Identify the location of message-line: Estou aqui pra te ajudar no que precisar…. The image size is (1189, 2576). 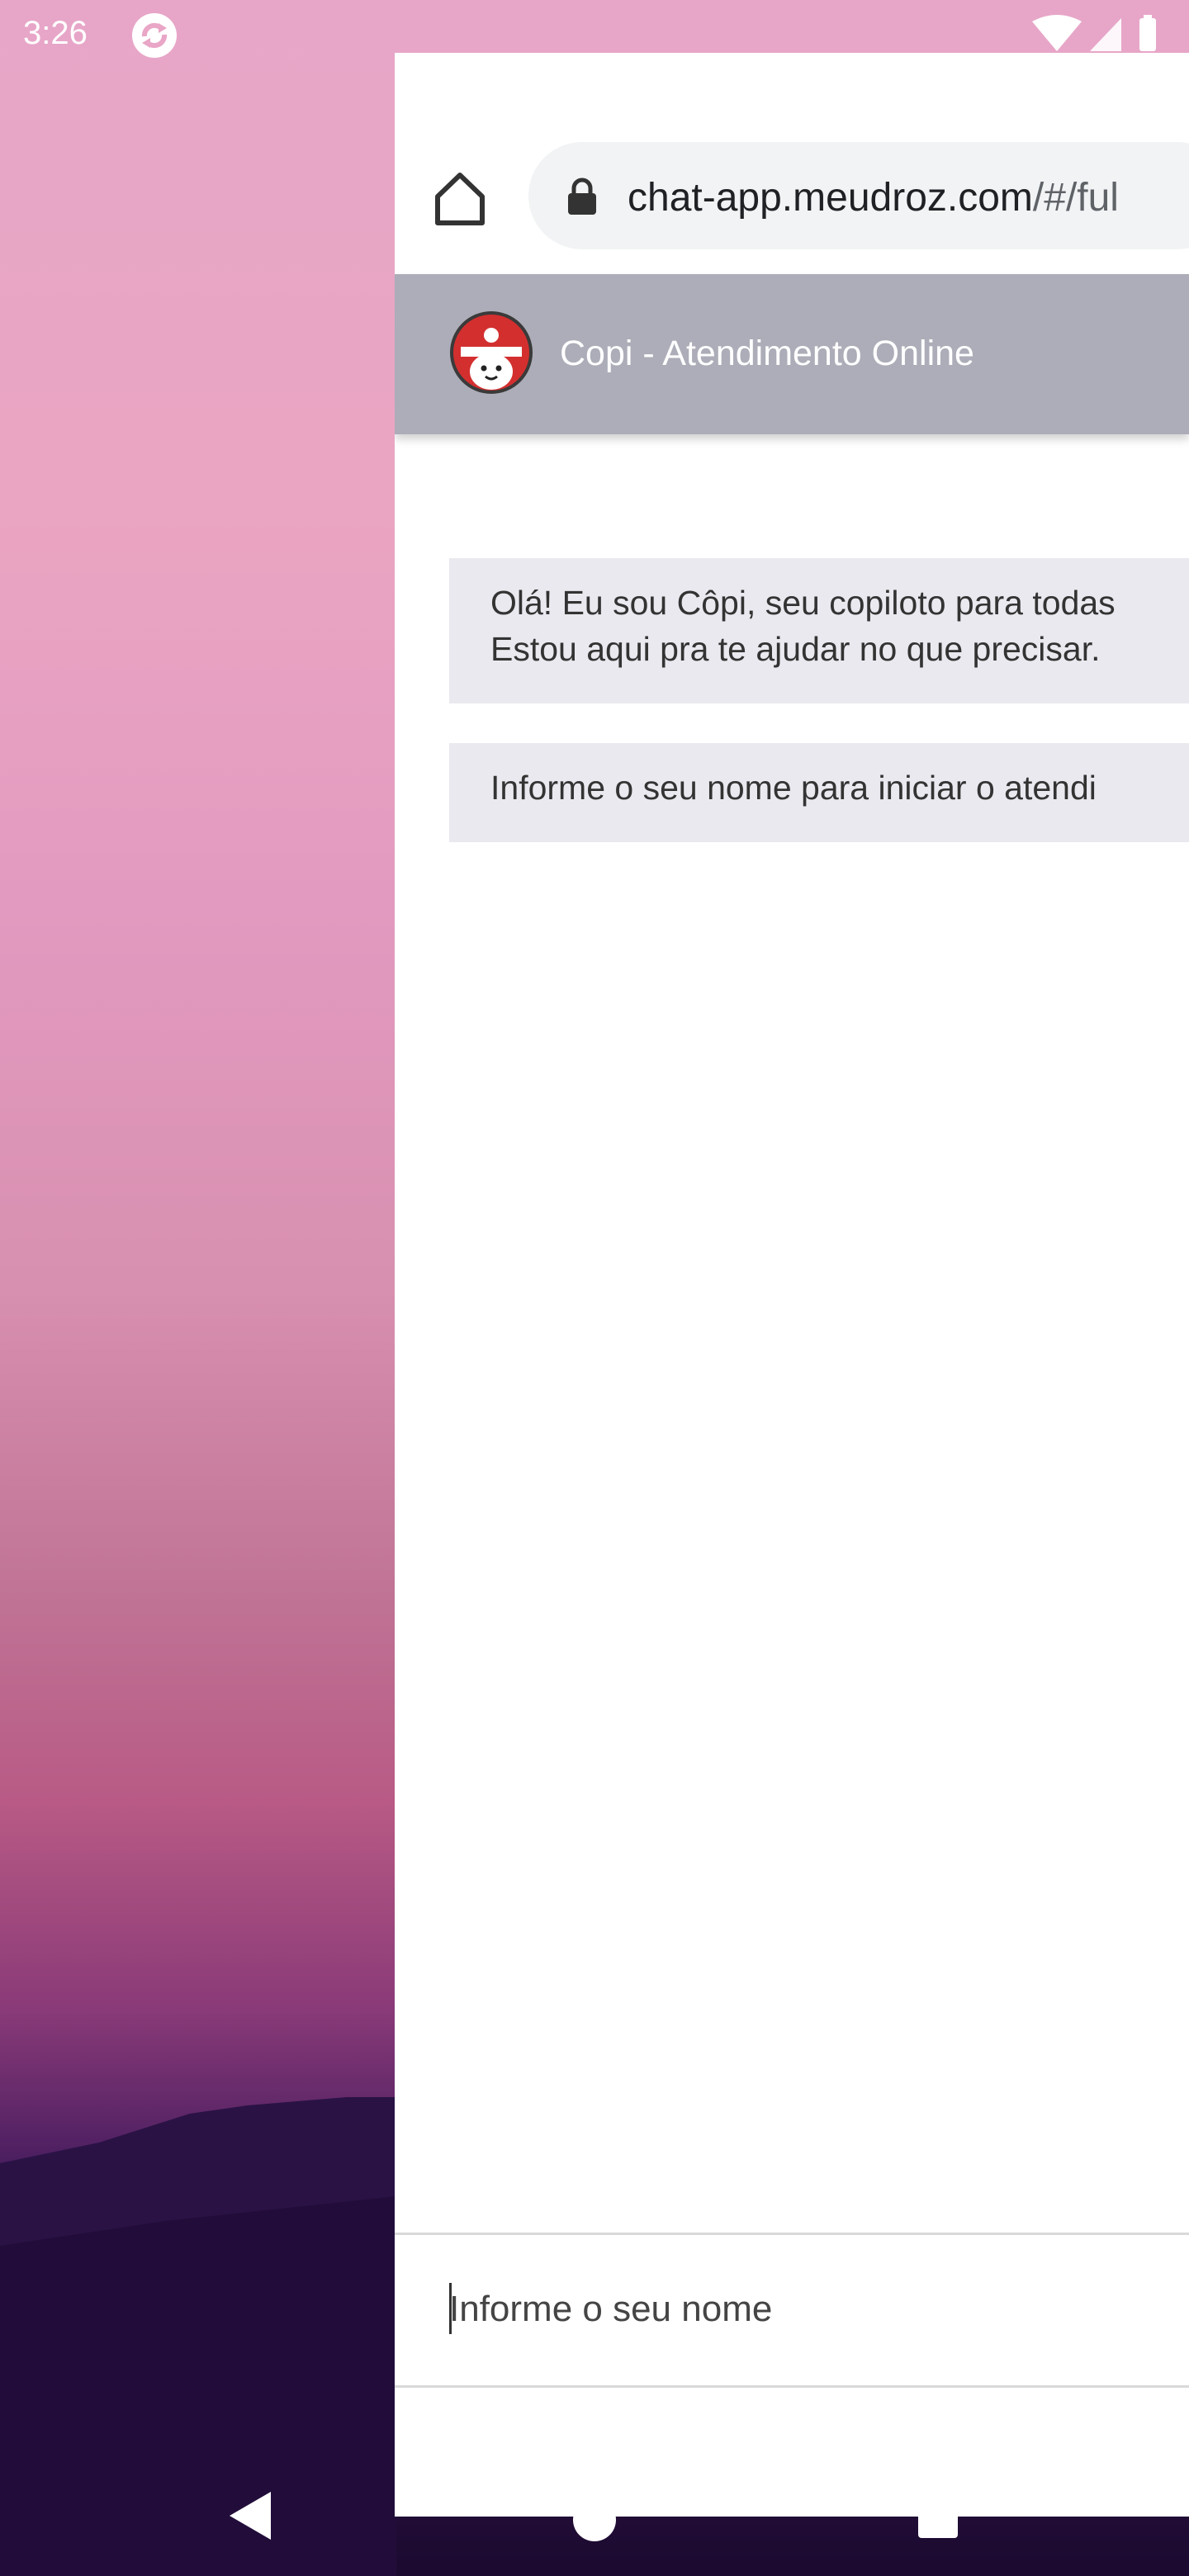
(795, 649).